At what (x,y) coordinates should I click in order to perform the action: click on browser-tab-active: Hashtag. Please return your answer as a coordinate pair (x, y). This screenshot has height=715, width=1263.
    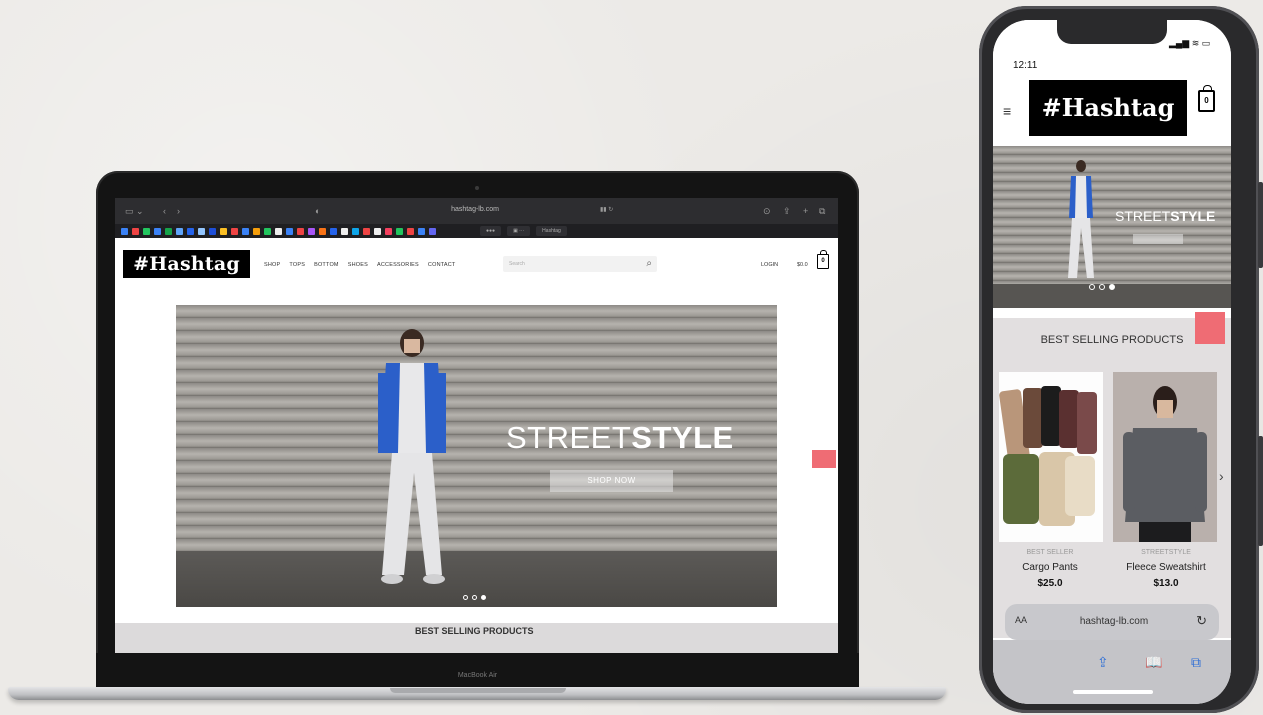
    Looking at the image, I should click on (551, 231).